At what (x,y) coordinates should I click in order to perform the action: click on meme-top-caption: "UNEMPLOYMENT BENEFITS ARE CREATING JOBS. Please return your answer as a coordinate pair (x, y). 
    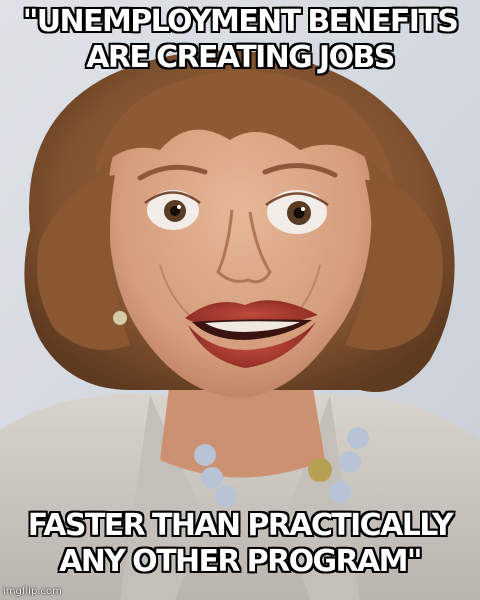
    Looking at the image, I should click on (240, 39).